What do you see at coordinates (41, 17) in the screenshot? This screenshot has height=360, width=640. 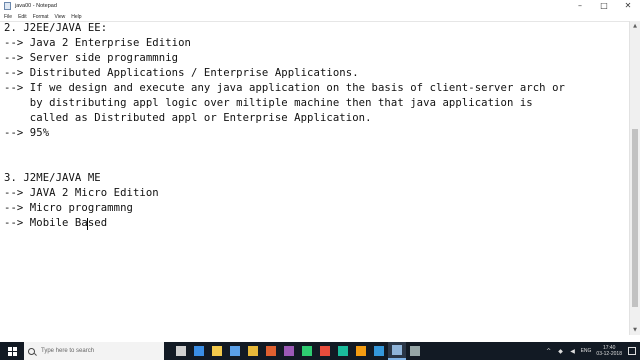 I see `menu-format: Format` at bounding box center [41, 17].